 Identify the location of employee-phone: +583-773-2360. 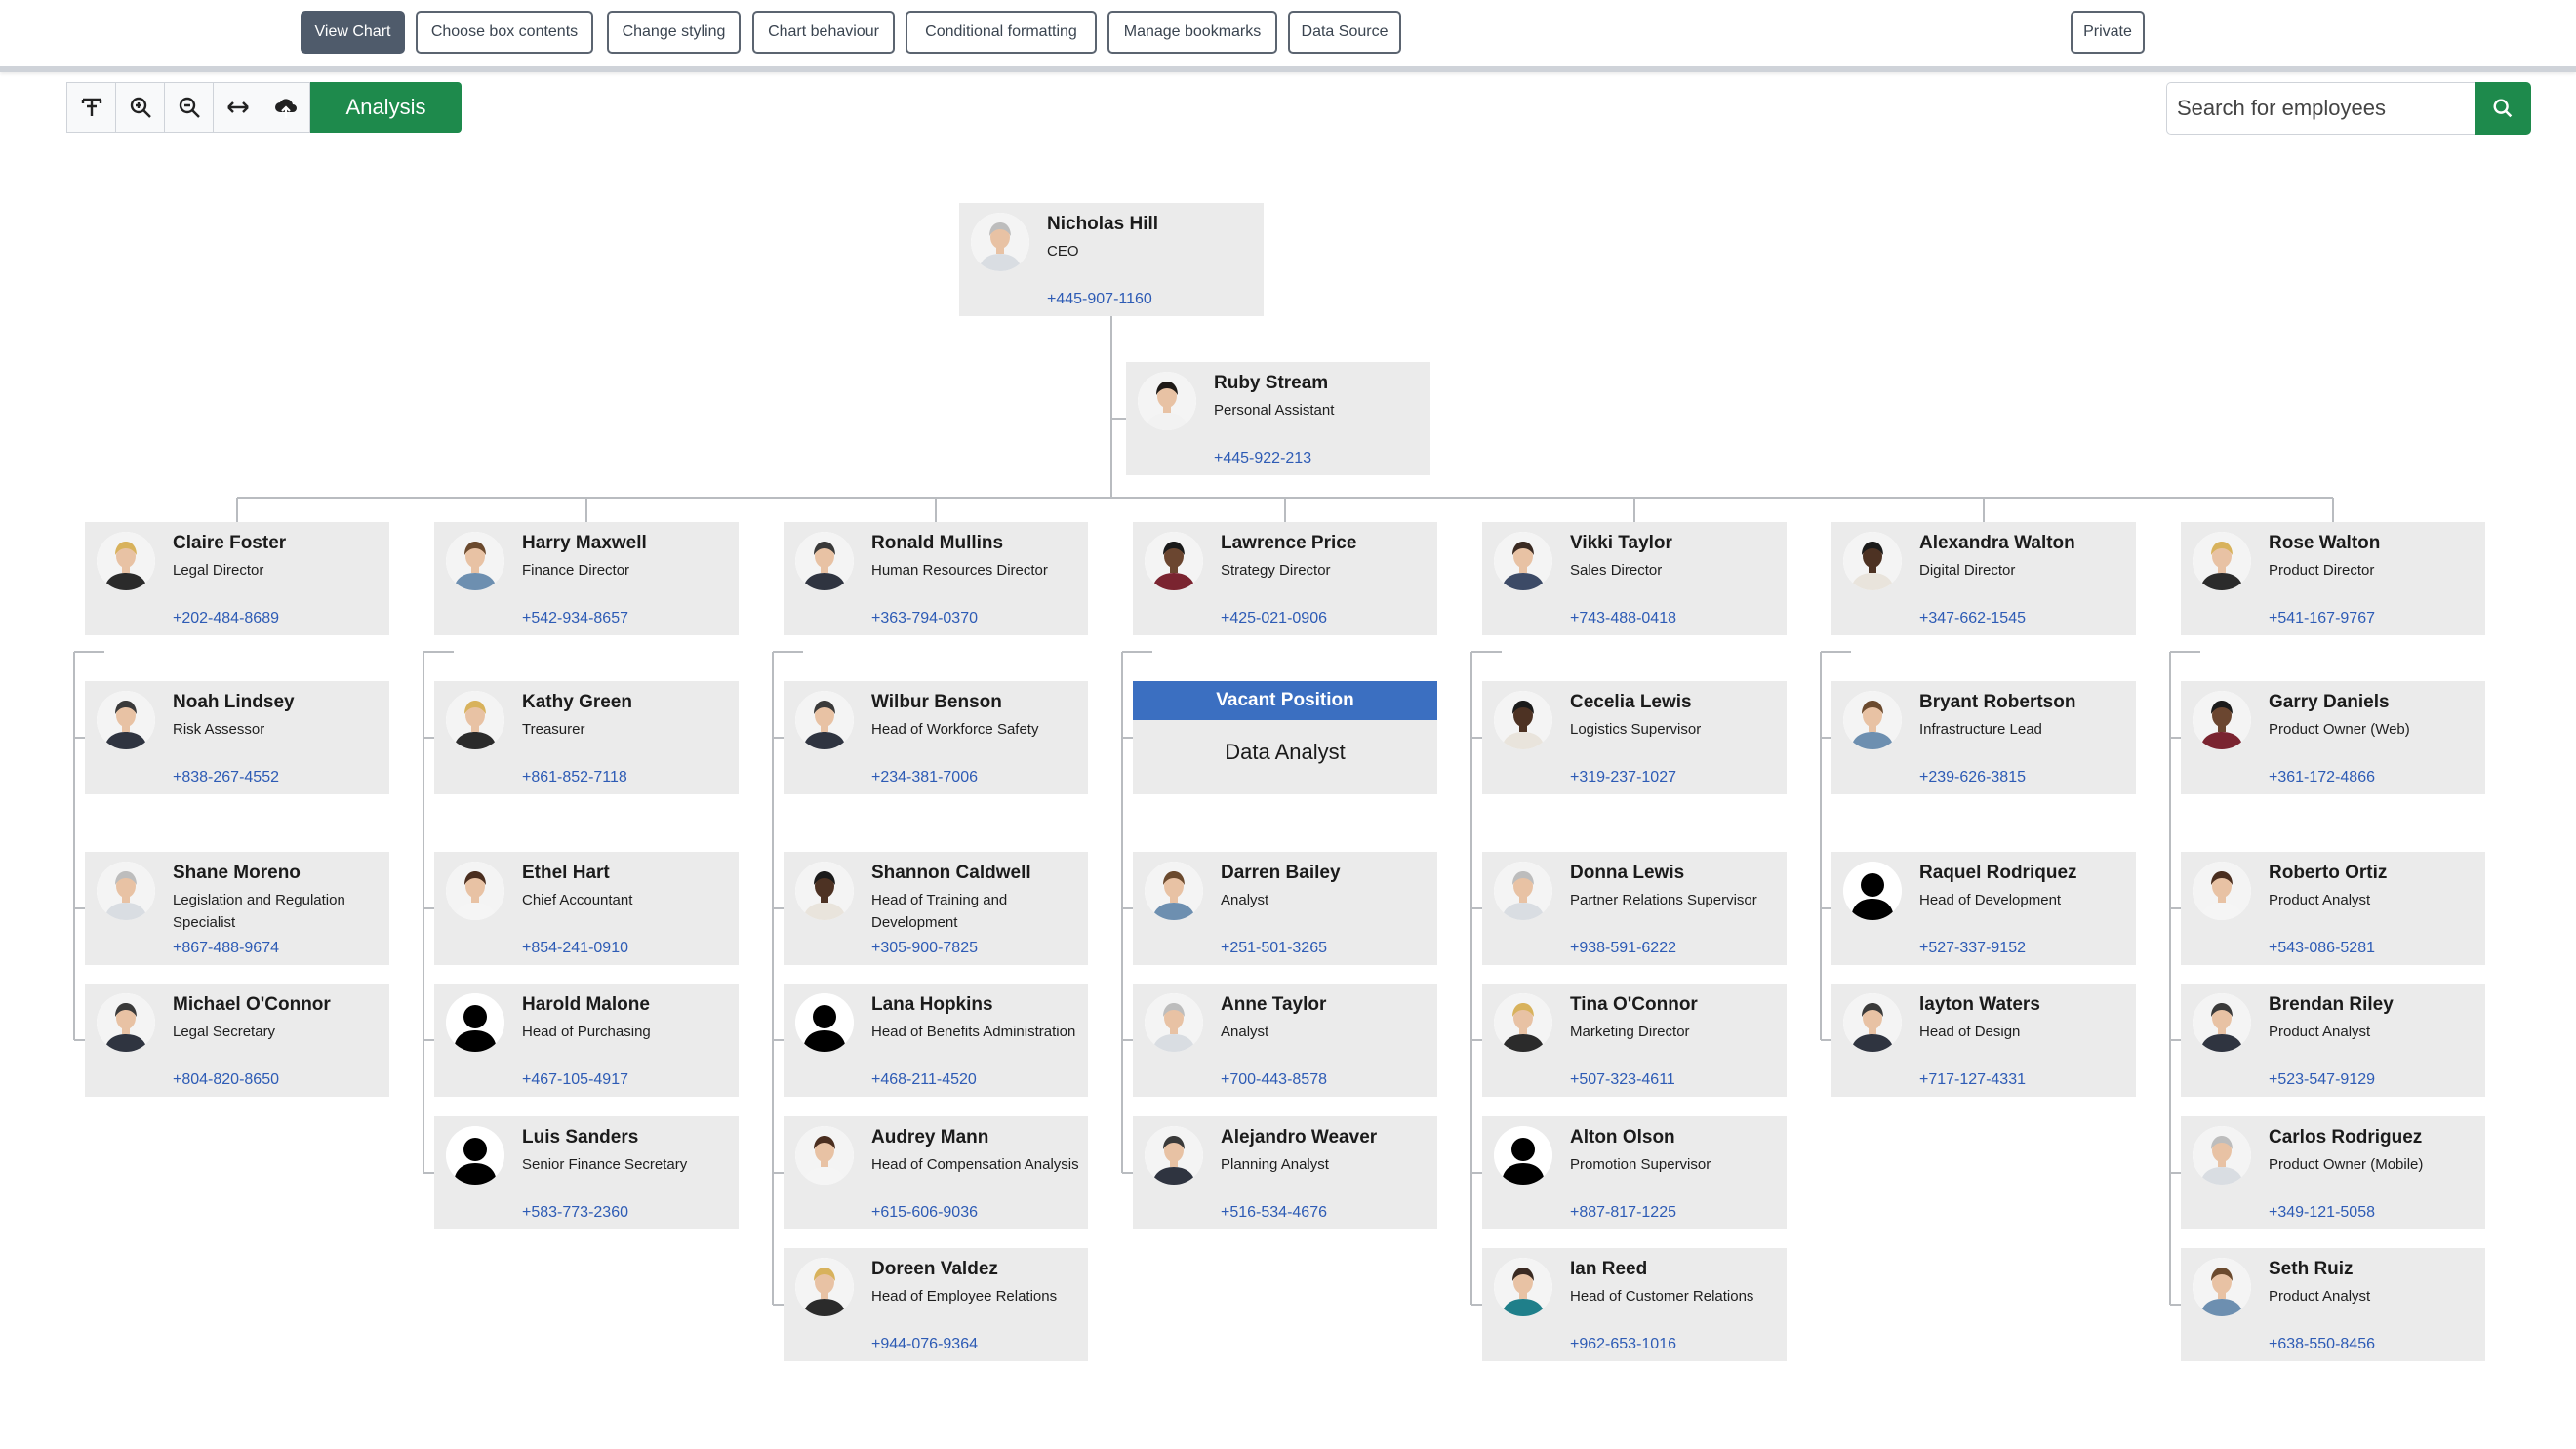
(575, 1213).